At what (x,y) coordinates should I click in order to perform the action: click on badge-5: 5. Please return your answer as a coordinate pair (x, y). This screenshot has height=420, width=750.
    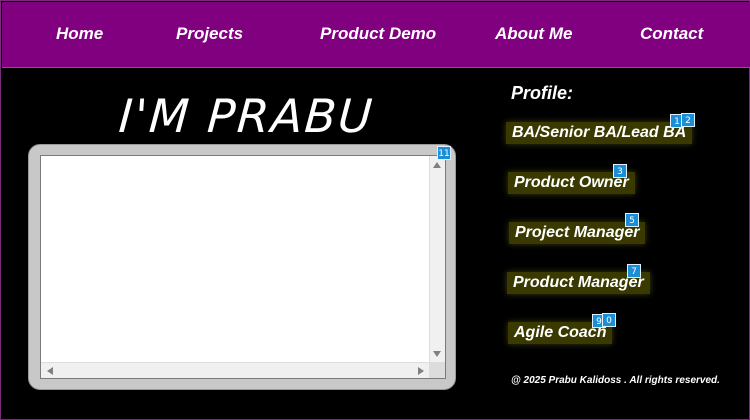
    Looking at the image, I should click on (632, 220).